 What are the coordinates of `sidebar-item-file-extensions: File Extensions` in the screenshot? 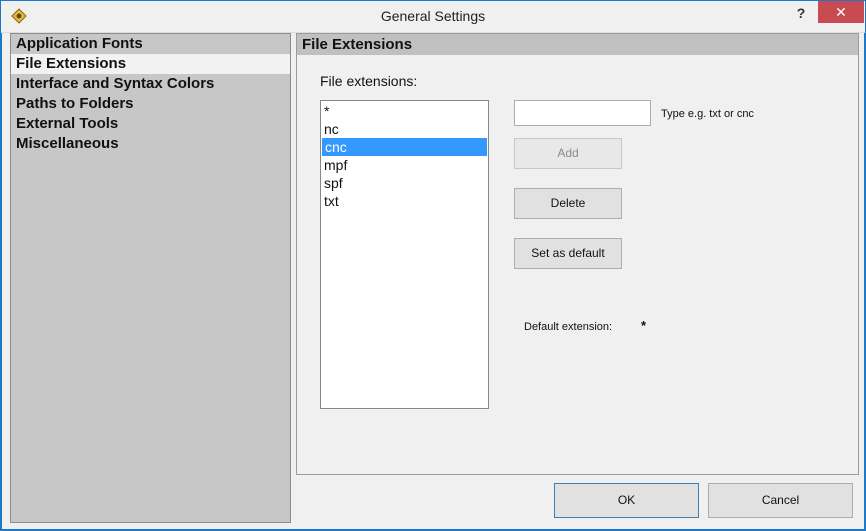 It's located at (150, 64).